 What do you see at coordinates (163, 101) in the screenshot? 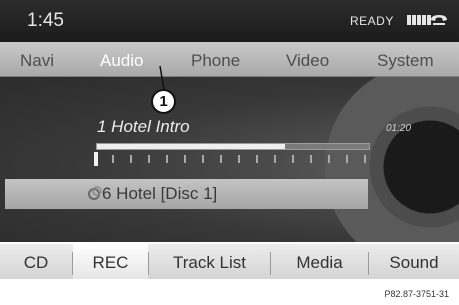
I see `callout-marker: 1` at bounding box center [163, 101].